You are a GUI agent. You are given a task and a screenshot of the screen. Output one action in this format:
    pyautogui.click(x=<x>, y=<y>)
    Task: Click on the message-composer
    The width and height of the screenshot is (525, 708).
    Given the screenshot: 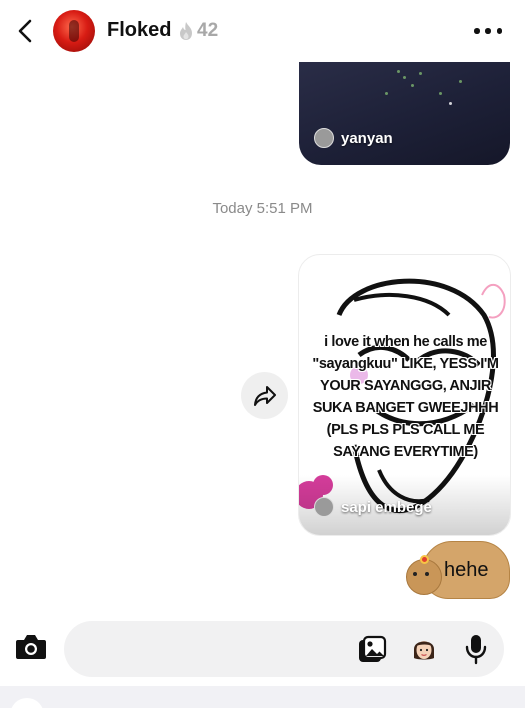 What is the action you would take?
    pyautogui.click(x=262, y=649)
    